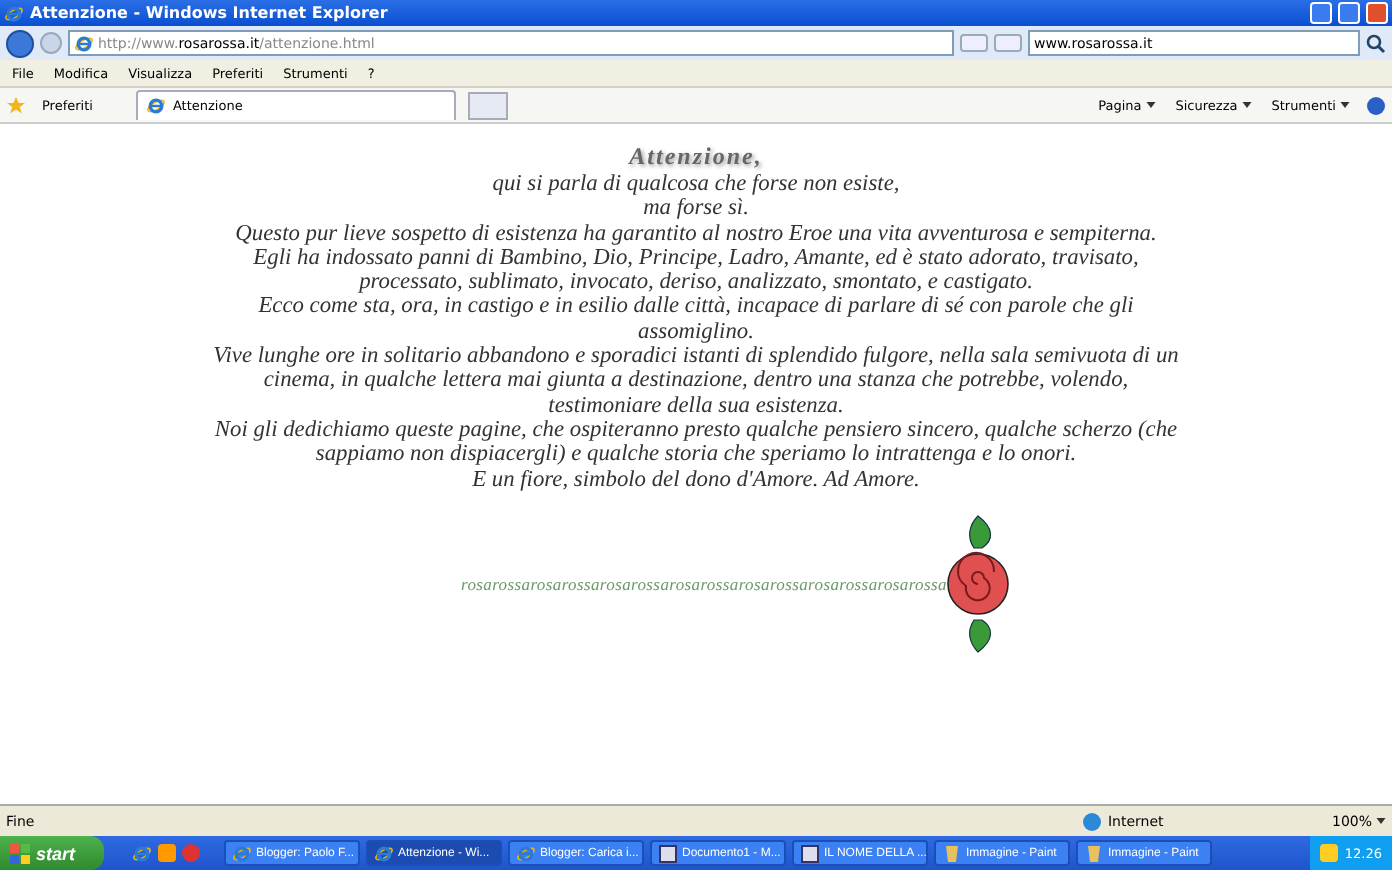 This screenshot has width=1392, height=870. What do you see at coordinates (696, 455) in the screenshot?
I see `text-line: sappiamo non dispiacergli) e qualche storia che speriamo lo intrattenga e lo onori.` at bounding box center [696, 455].